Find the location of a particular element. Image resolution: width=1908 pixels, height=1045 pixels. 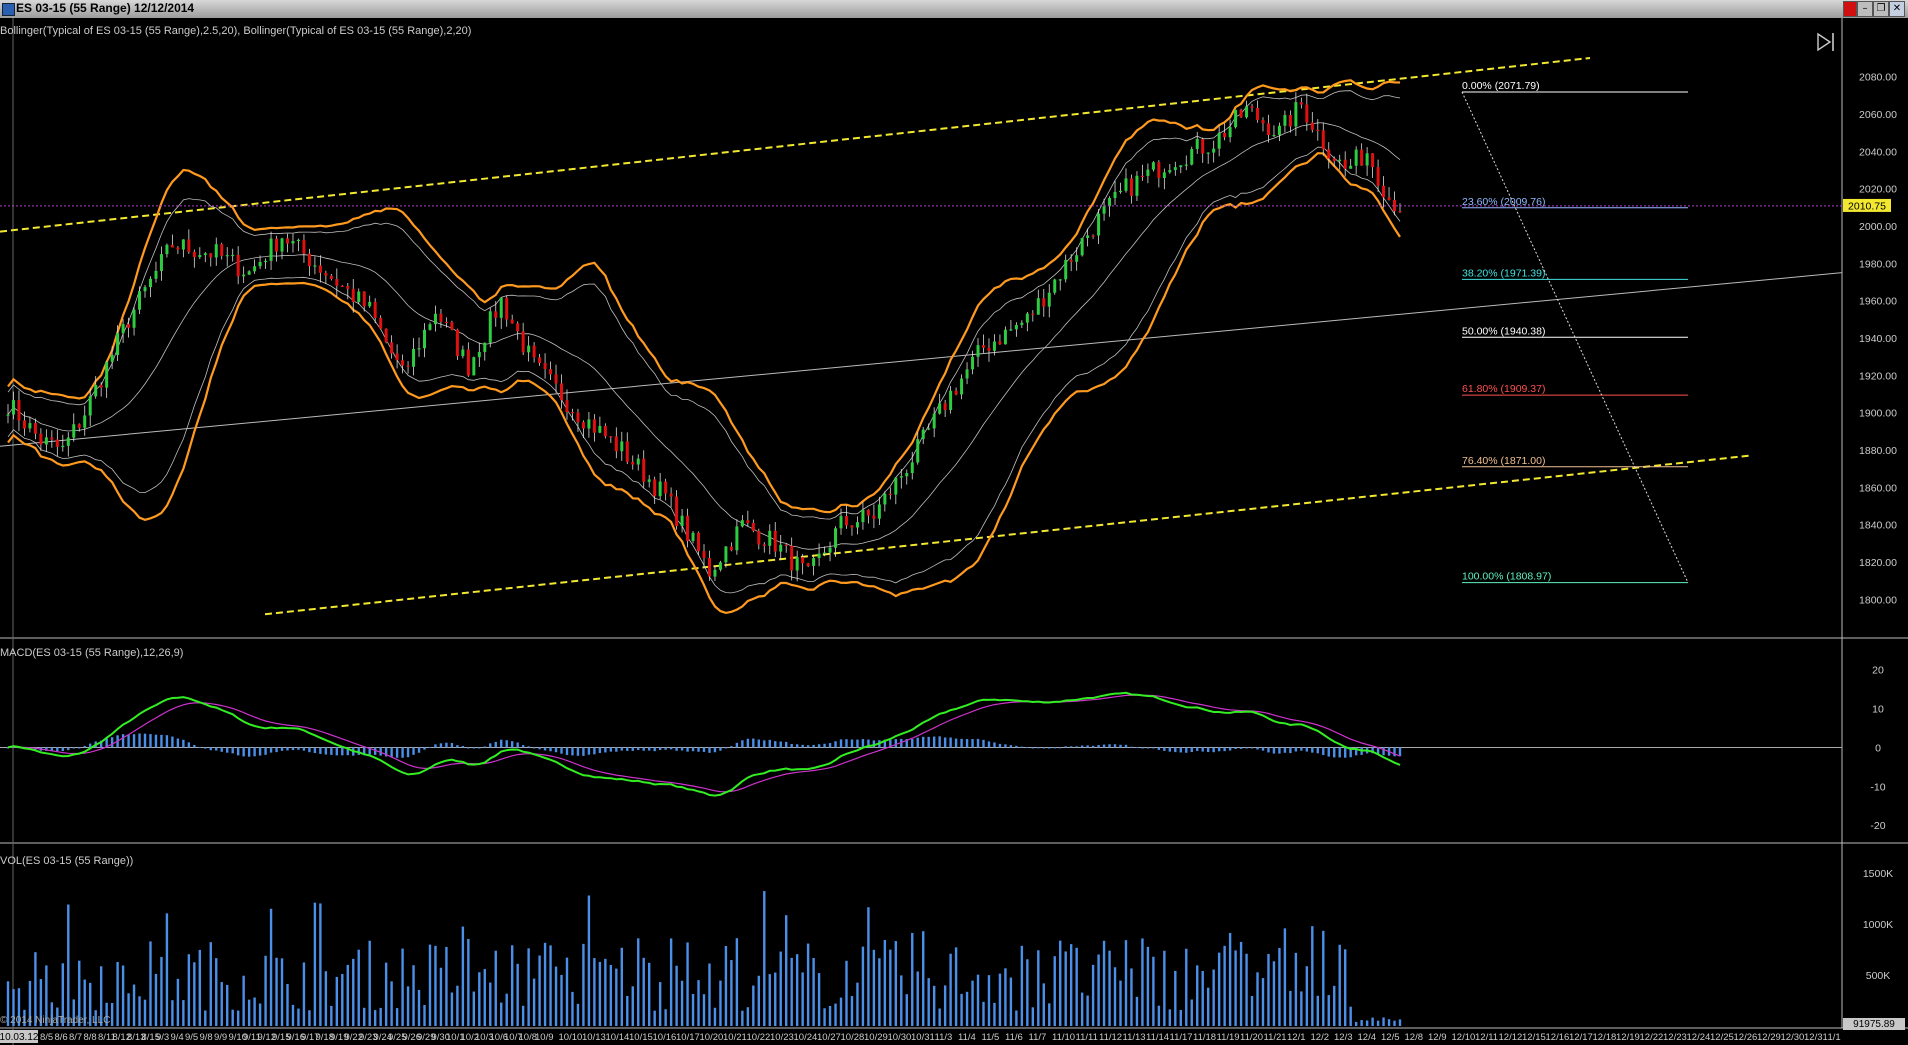

close-button: ✕ is located at coordinates (1897, 9).